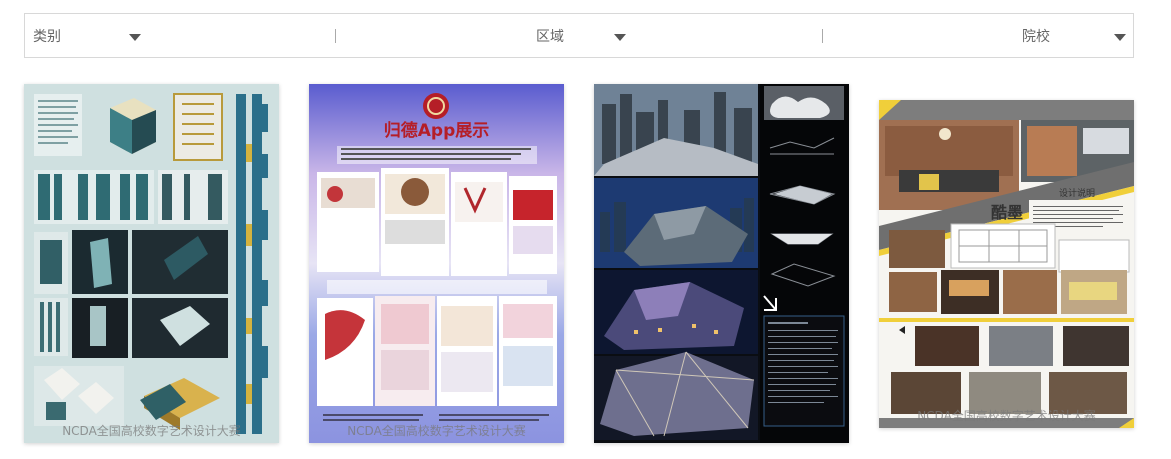  Describe the element at coordinates (1078, 35) in the screenshot. I see `school-filter: 院校` at that location.